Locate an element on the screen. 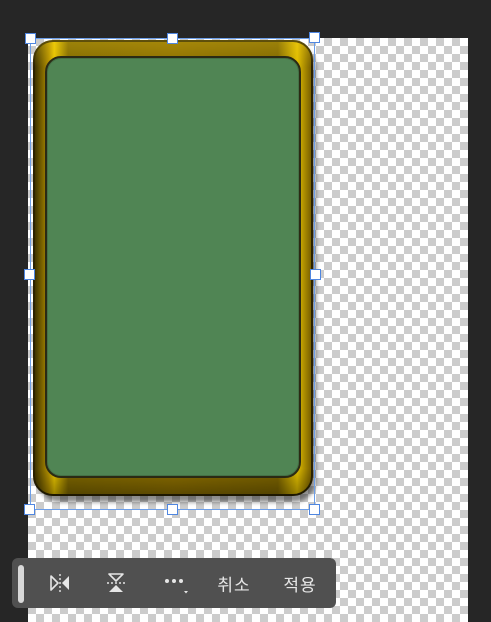 The image size is (491, 622). toolbar-drag-handle is located at coordinates (21, 584).